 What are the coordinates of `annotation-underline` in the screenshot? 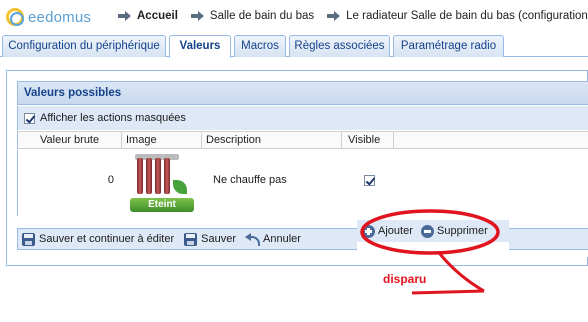 It's located at (448, 292).